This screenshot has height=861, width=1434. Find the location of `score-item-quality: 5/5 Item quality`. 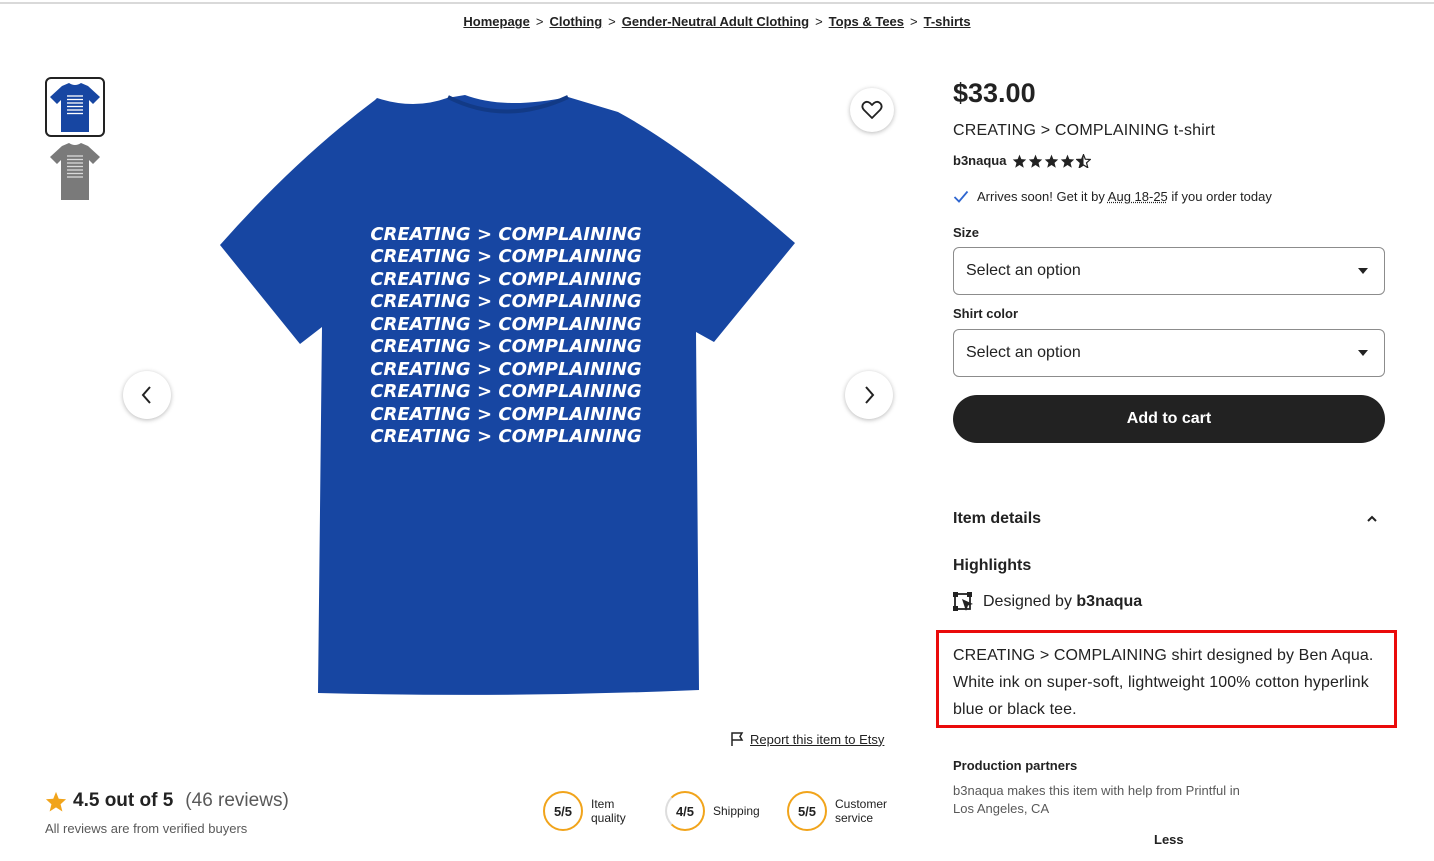

score-item-quality: 5/5 Item quality is located at coordinates (584, 811).